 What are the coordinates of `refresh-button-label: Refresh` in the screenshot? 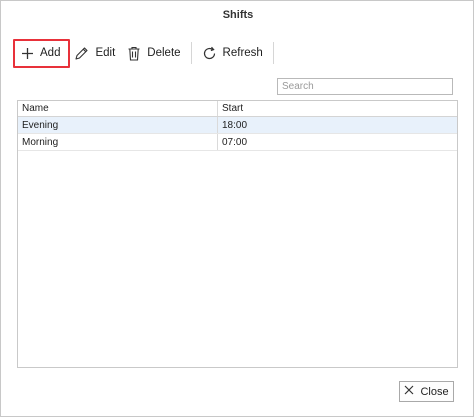 It's located at (242, 53).